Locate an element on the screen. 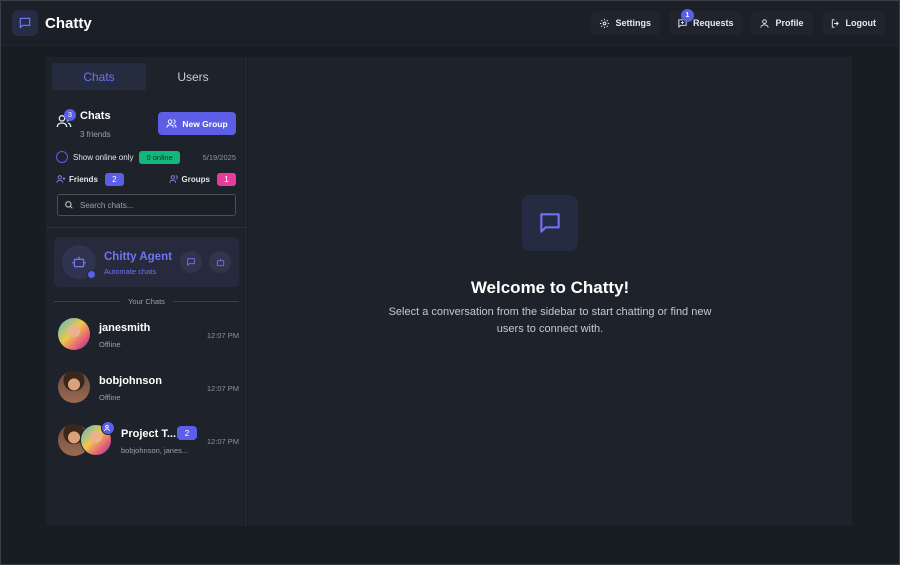 Image resolution: width=900 pixels, height=565 pixels. friends-count-badge: 3 is located at coordinates (70, 115).